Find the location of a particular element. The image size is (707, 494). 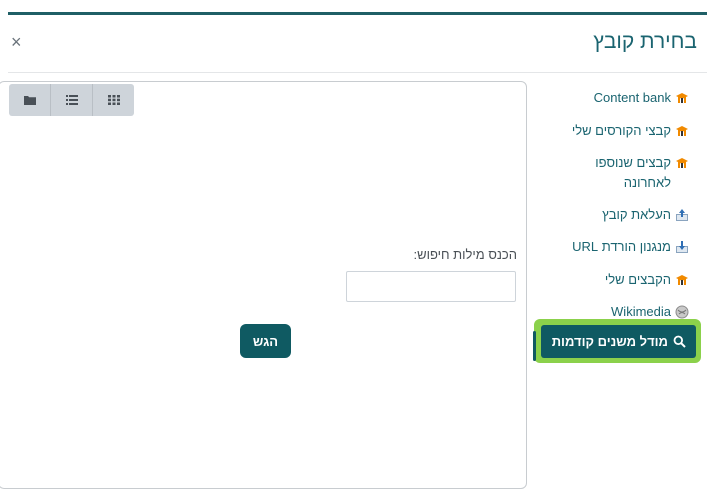

list-view-button is located at coordinates (72, 100).